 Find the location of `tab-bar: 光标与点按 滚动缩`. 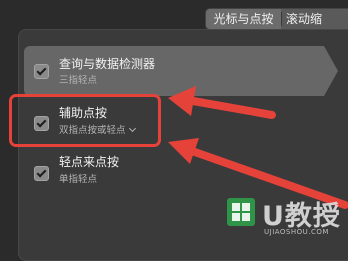

tab-bar: 光标与点按 滚动缩 is located at coordinates (276, 19).